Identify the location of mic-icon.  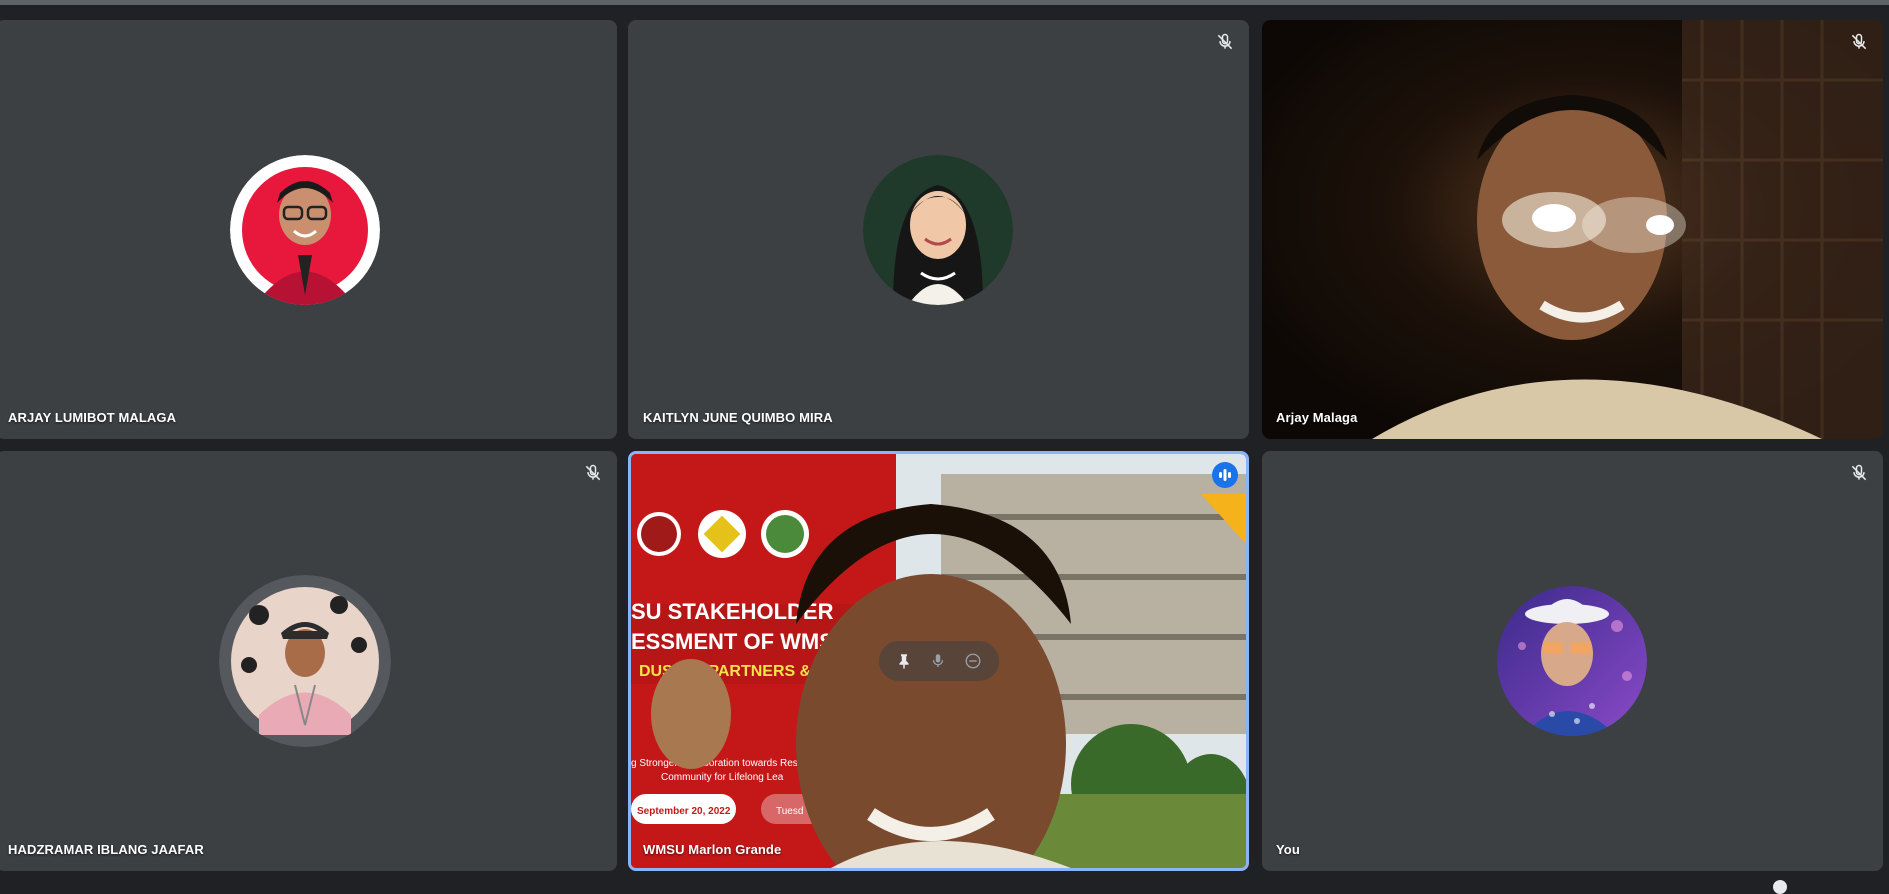
(938, 661).